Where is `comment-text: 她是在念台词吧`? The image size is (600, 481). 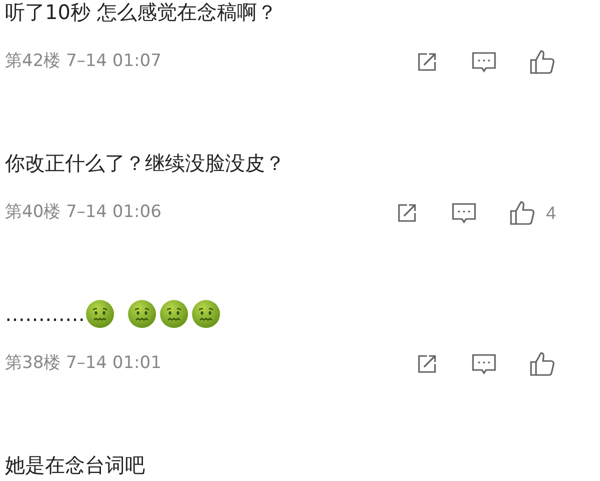
comment-text: 她是在念台词吧 is located at coordinates (75, 465).